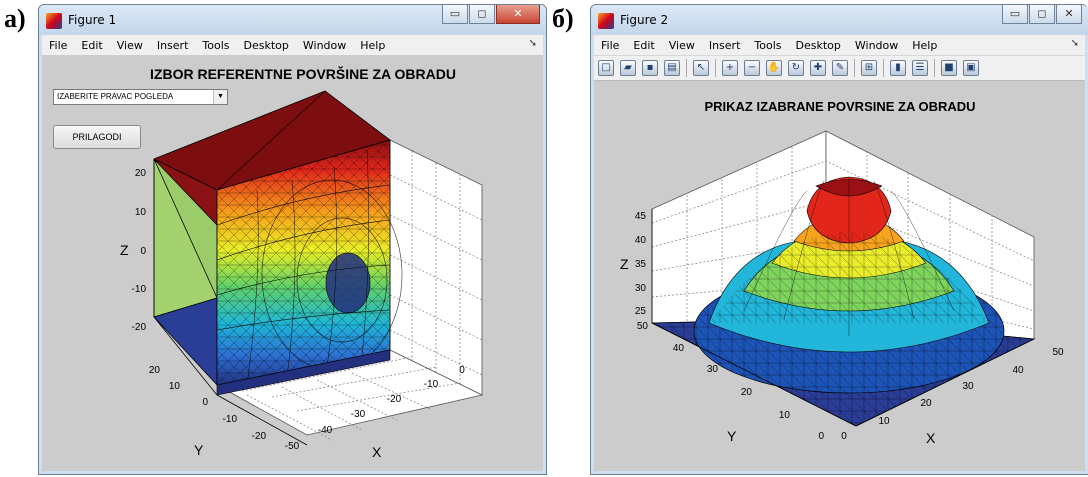 This screenshot has width=1088, height=477. What do you see at coordinates (641, 240) in the screenshot?
I see `z-tick: 40` at bounding box center [641, 240].